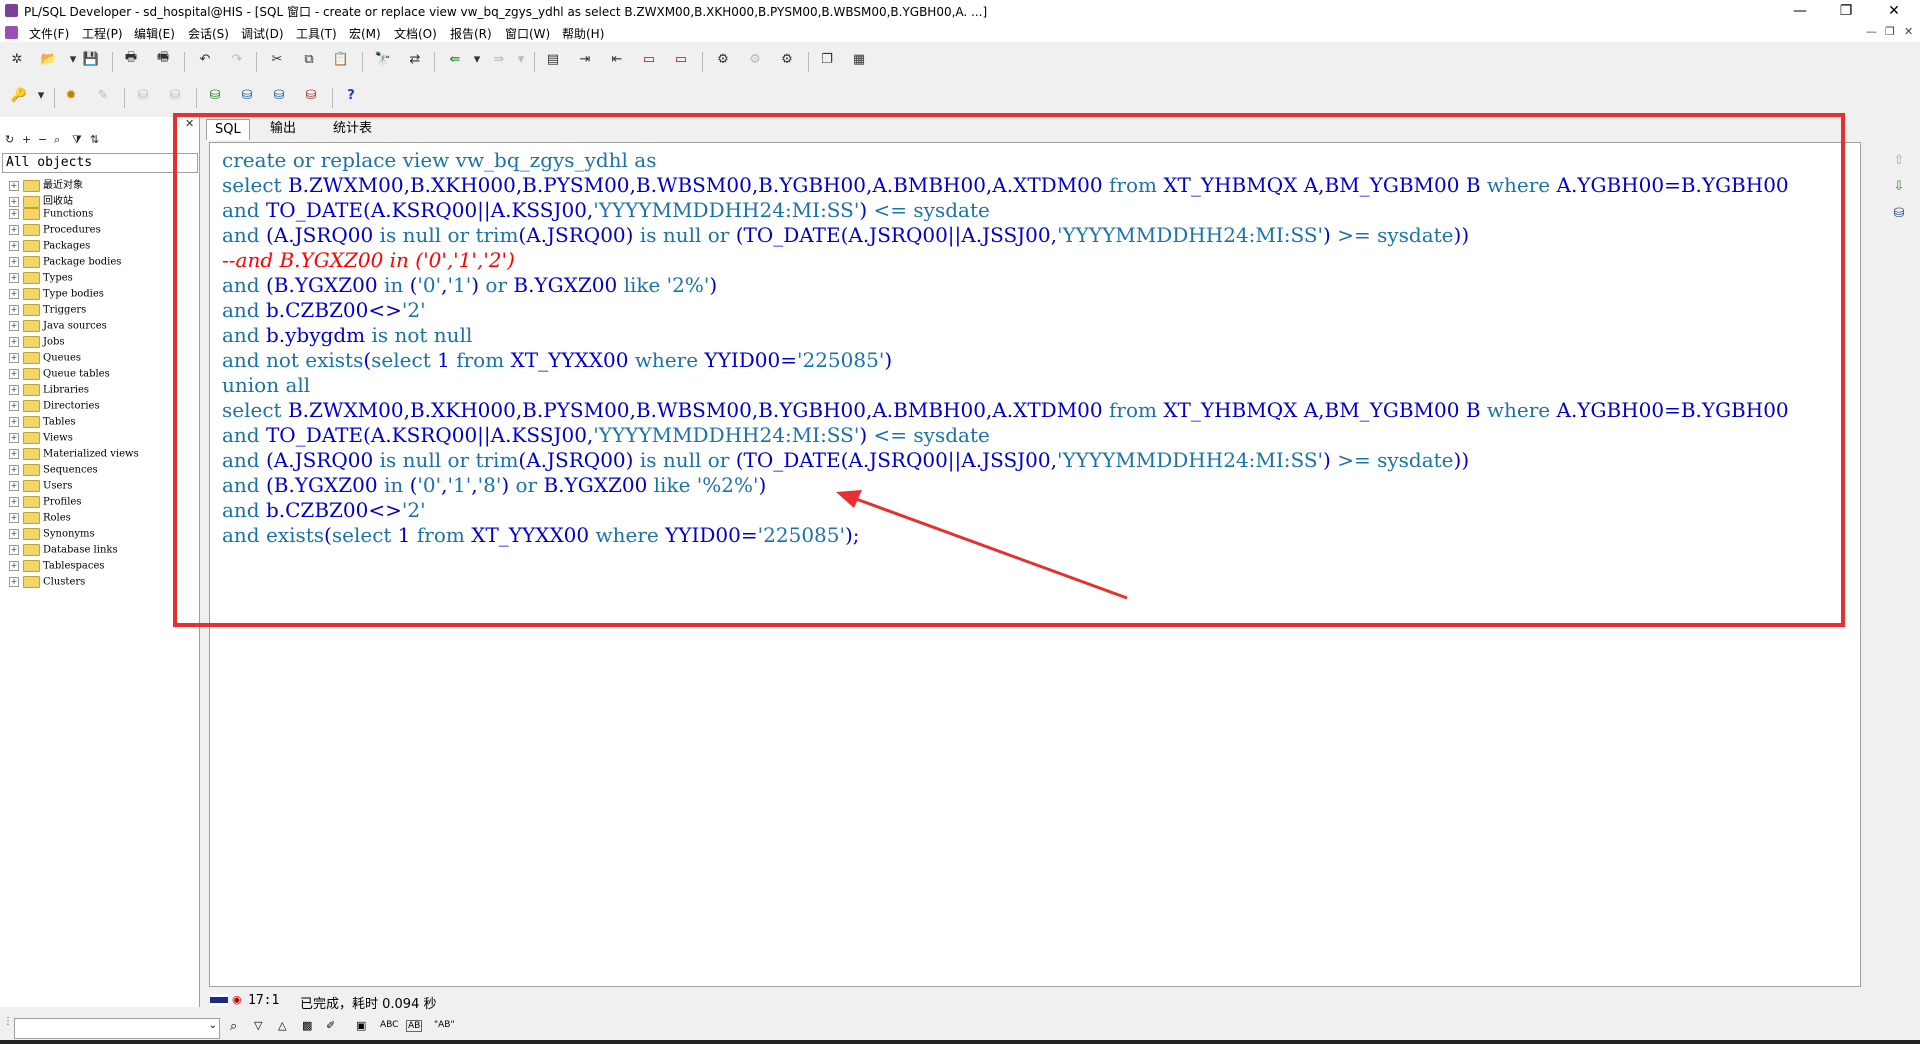  I want to click on annotation-arrow, so click(982, 545).